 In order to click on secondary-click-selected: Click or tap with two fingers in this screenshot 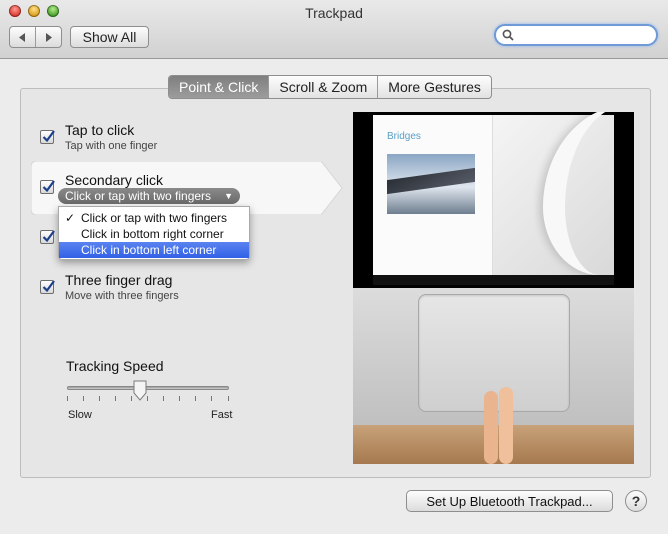, I will do `click(138, 196)`.